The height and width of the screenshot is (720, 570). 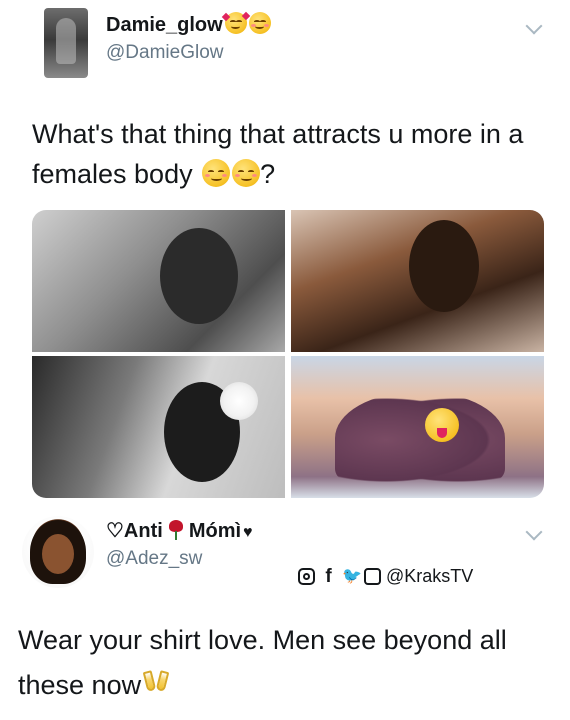 What do you see at coordinates (176, 530) in the screenshot?
I see `rose-icon` at bounding box center [176, 530].